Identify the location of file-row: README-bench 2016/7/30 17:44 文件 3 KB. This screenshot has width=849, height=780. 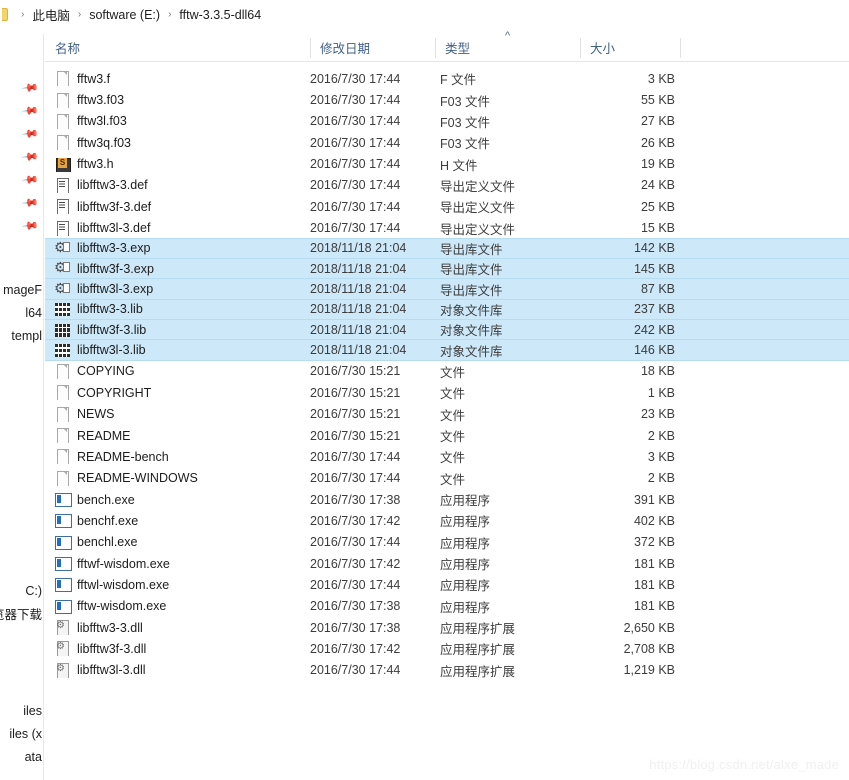
(447, 456).